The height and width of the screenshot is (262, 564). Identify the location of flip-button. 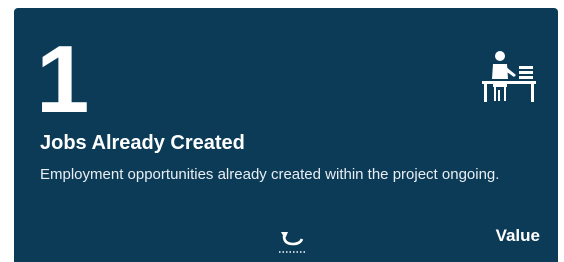
(293, 239).